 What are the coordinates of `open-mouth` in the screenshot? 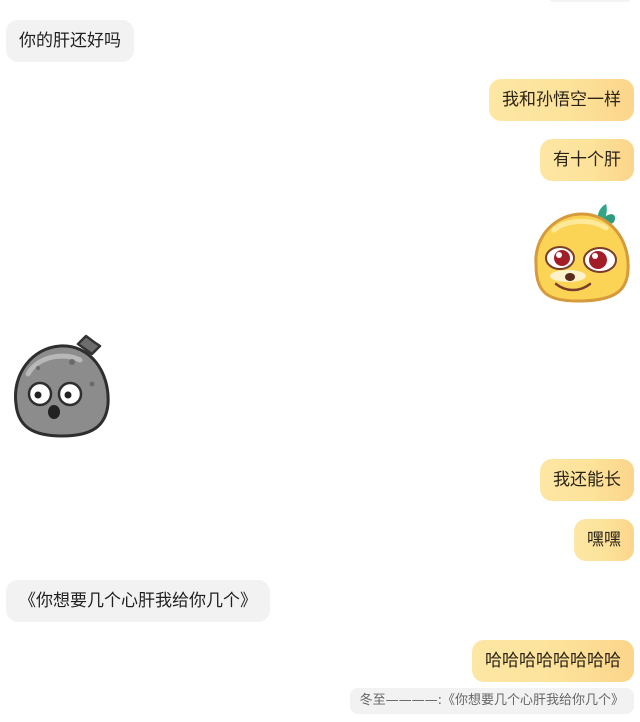 It's located at (54, 412).